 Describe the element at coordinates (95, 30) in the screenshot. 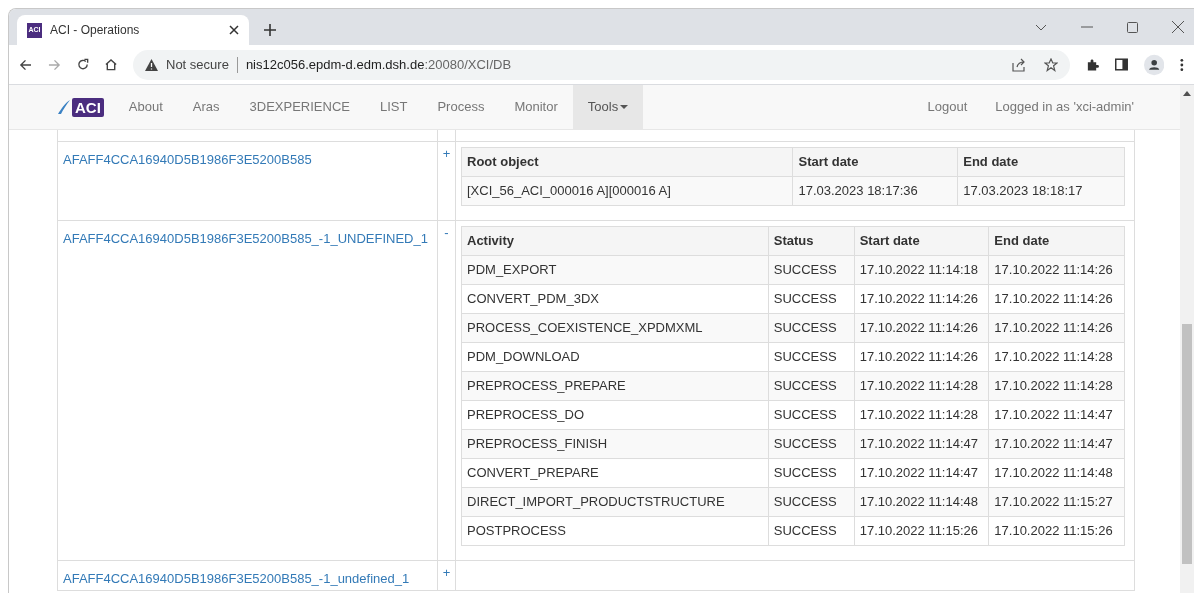

I see `tab-title: ACI - Operations` at that location.